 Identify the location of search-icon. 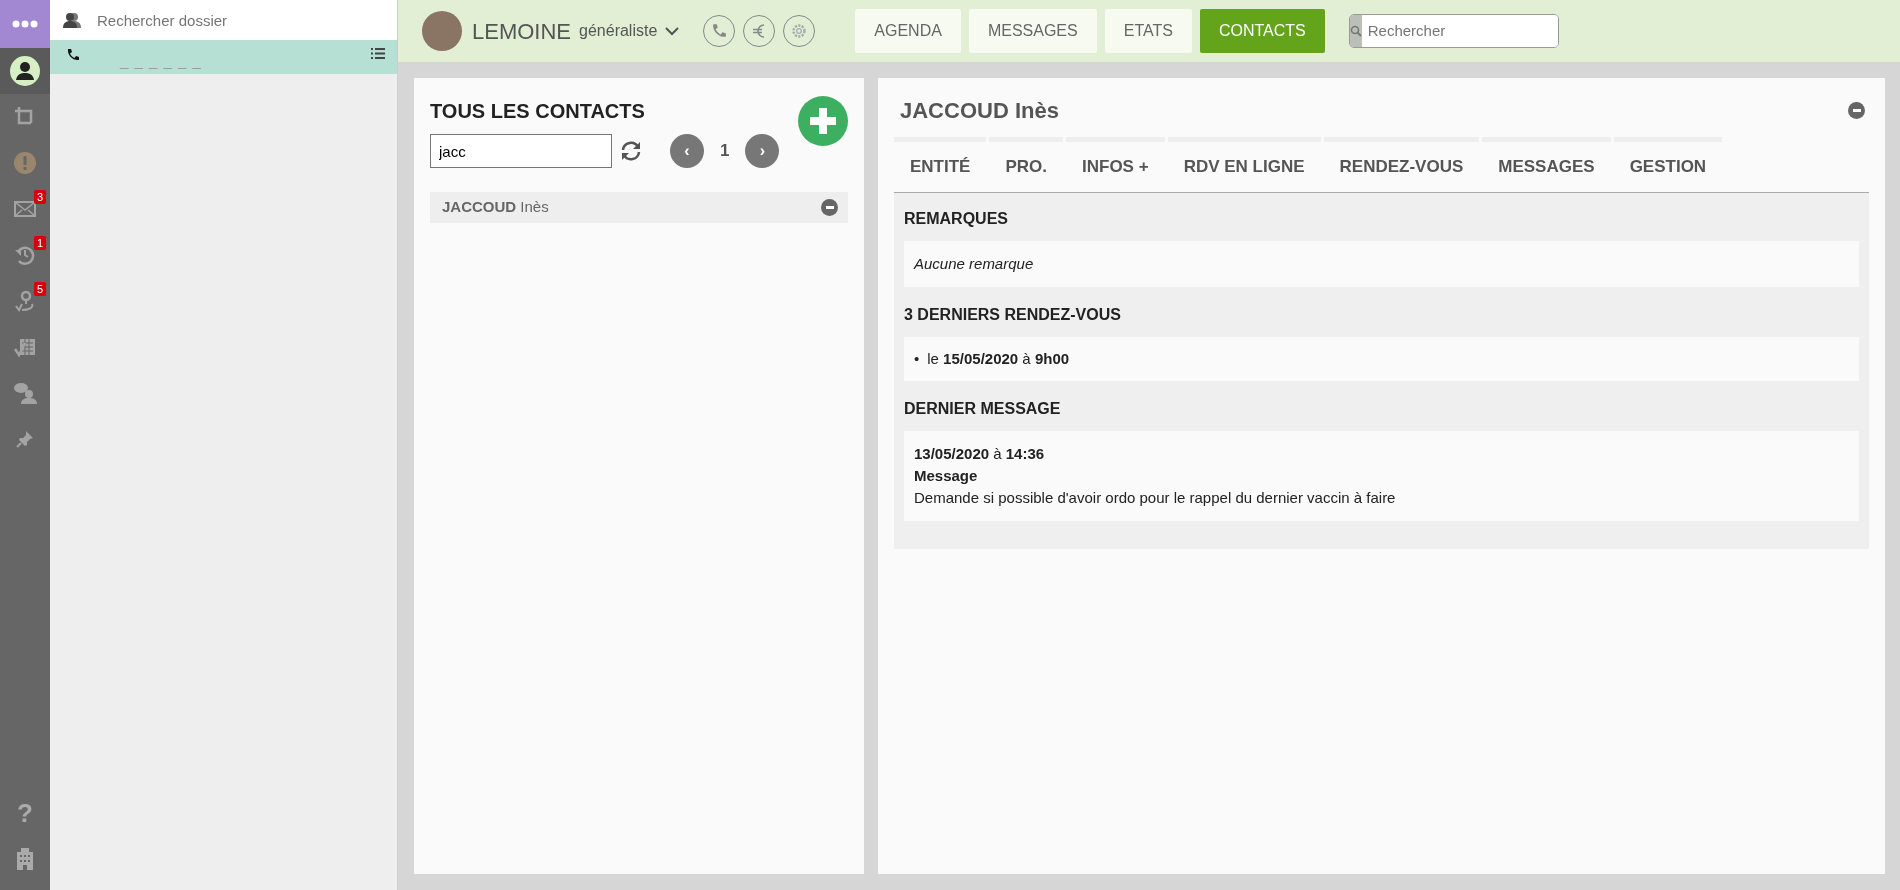
(1355, 31).